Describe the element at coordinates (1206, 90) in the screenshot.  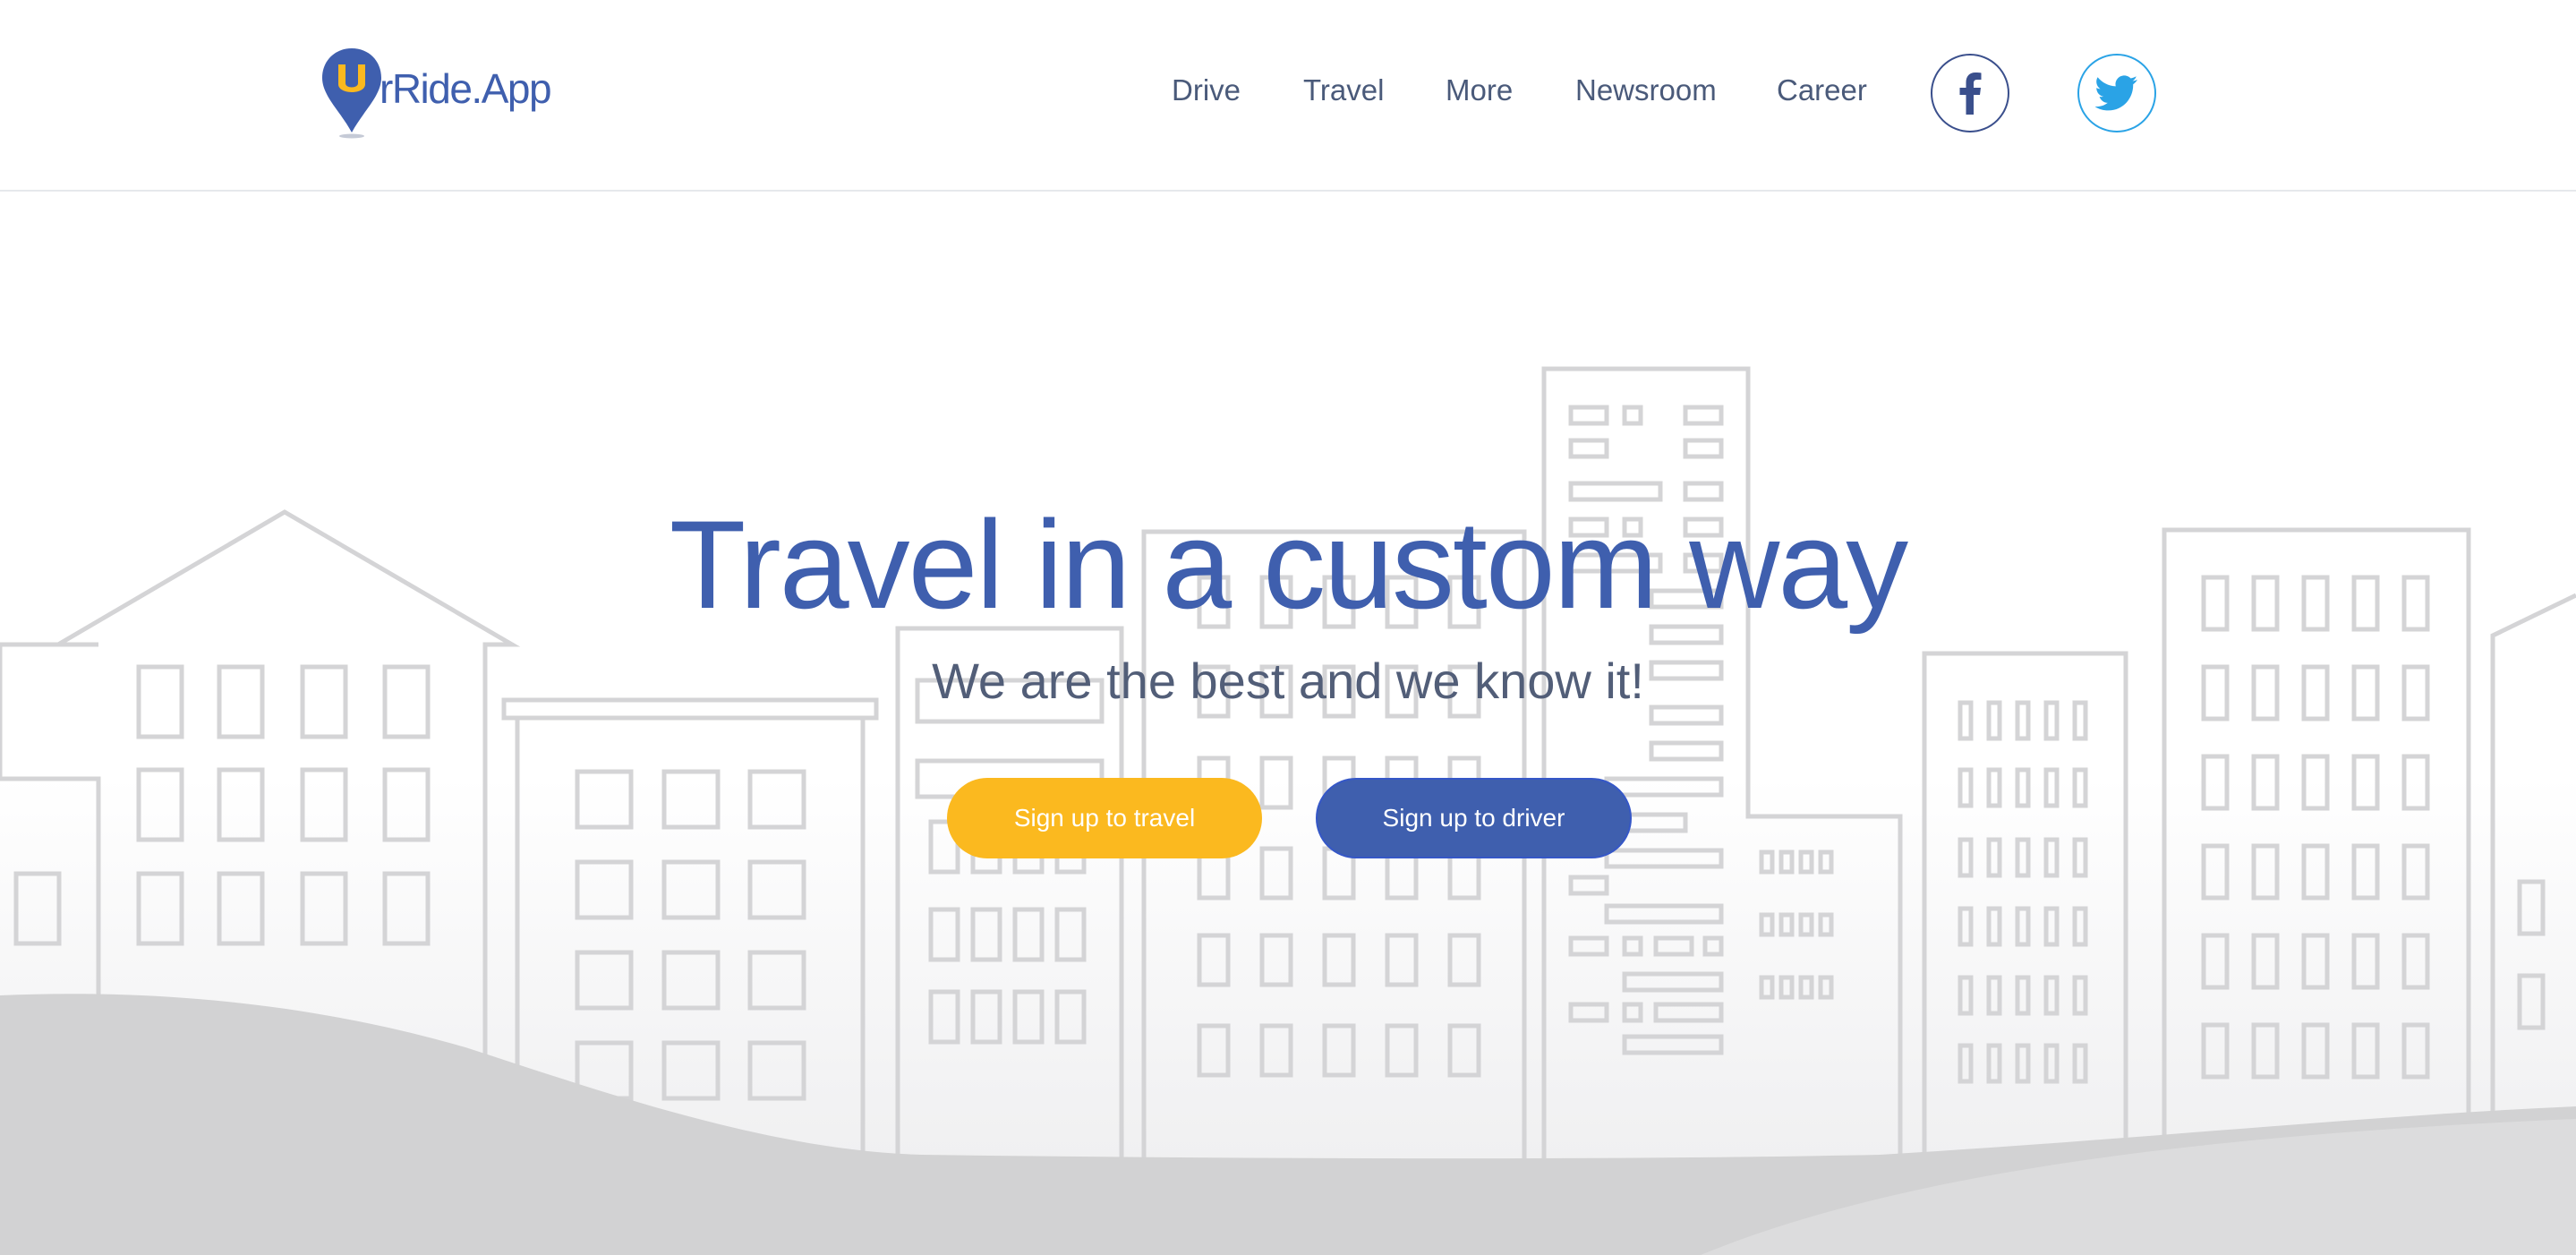
I see `nav-drive: Drive` at that location.